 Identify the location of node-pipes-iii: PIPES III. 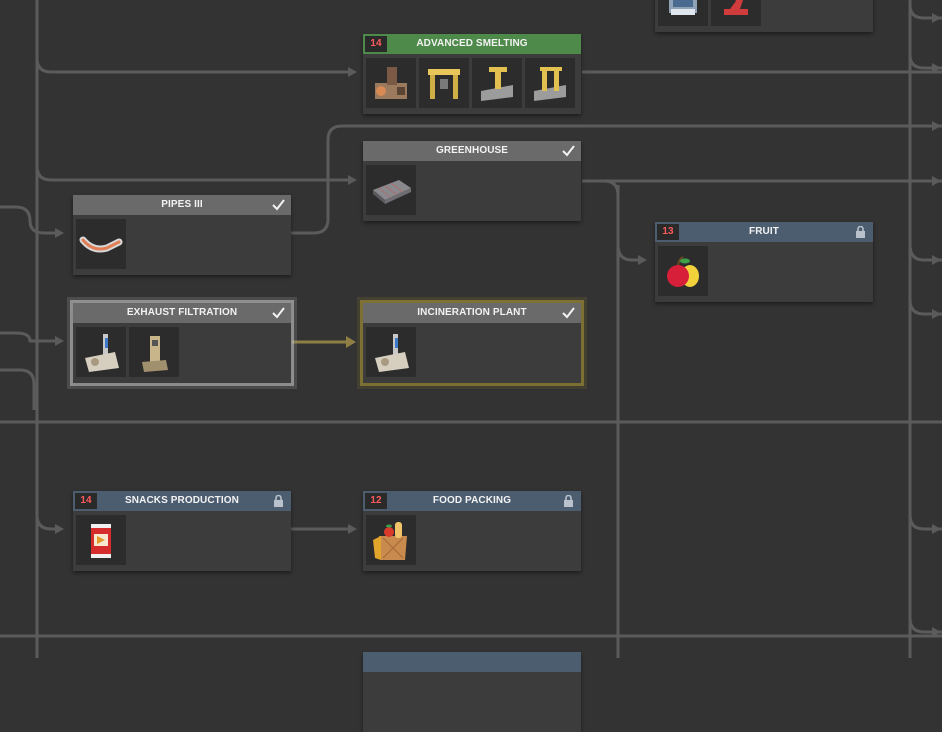
(182, 235).